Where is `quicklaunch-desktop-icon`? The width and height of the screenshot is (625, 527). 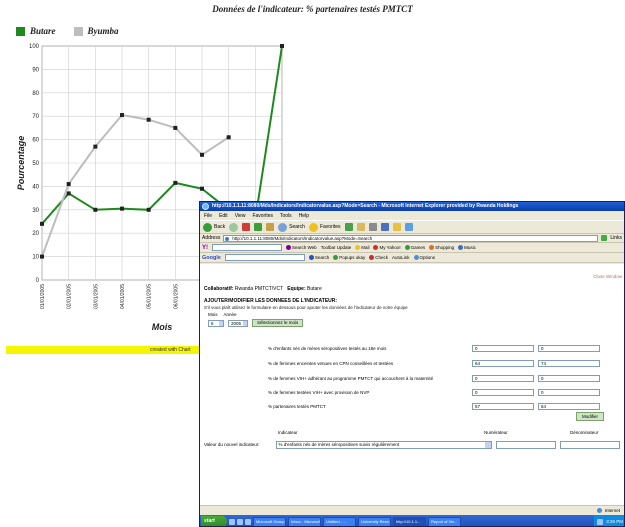
quicklaunch-desktop-icon is located at coordinates (240, 521).